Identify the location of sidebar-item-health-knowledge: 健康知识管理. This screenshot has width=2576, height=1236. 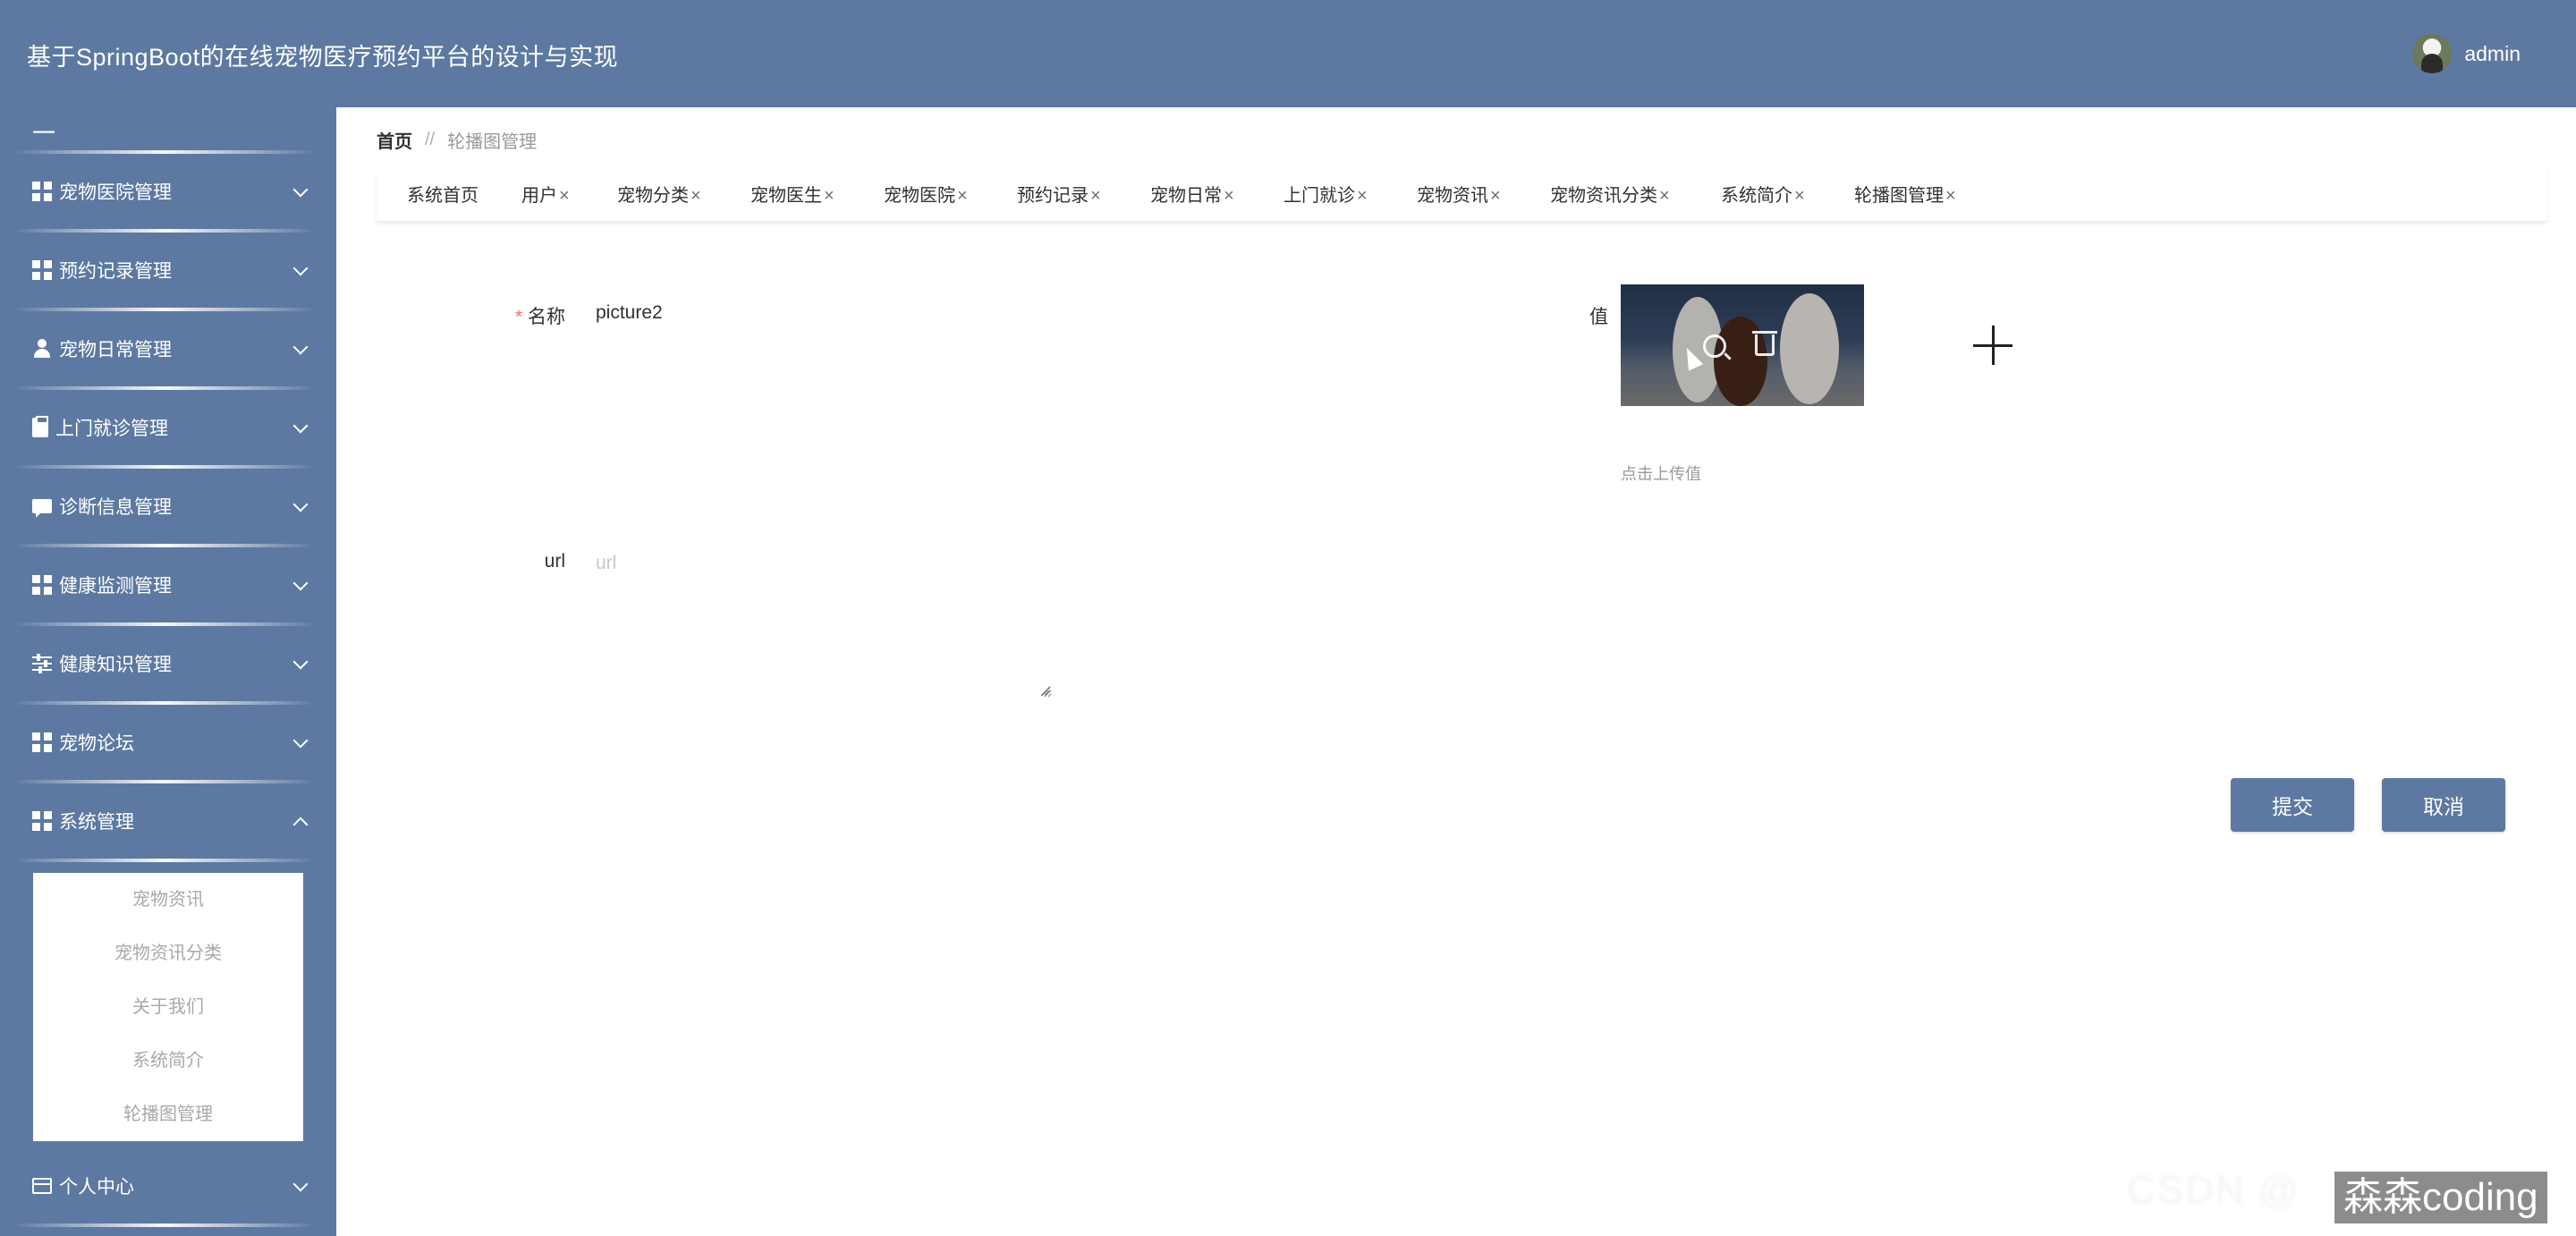
(168, 663).